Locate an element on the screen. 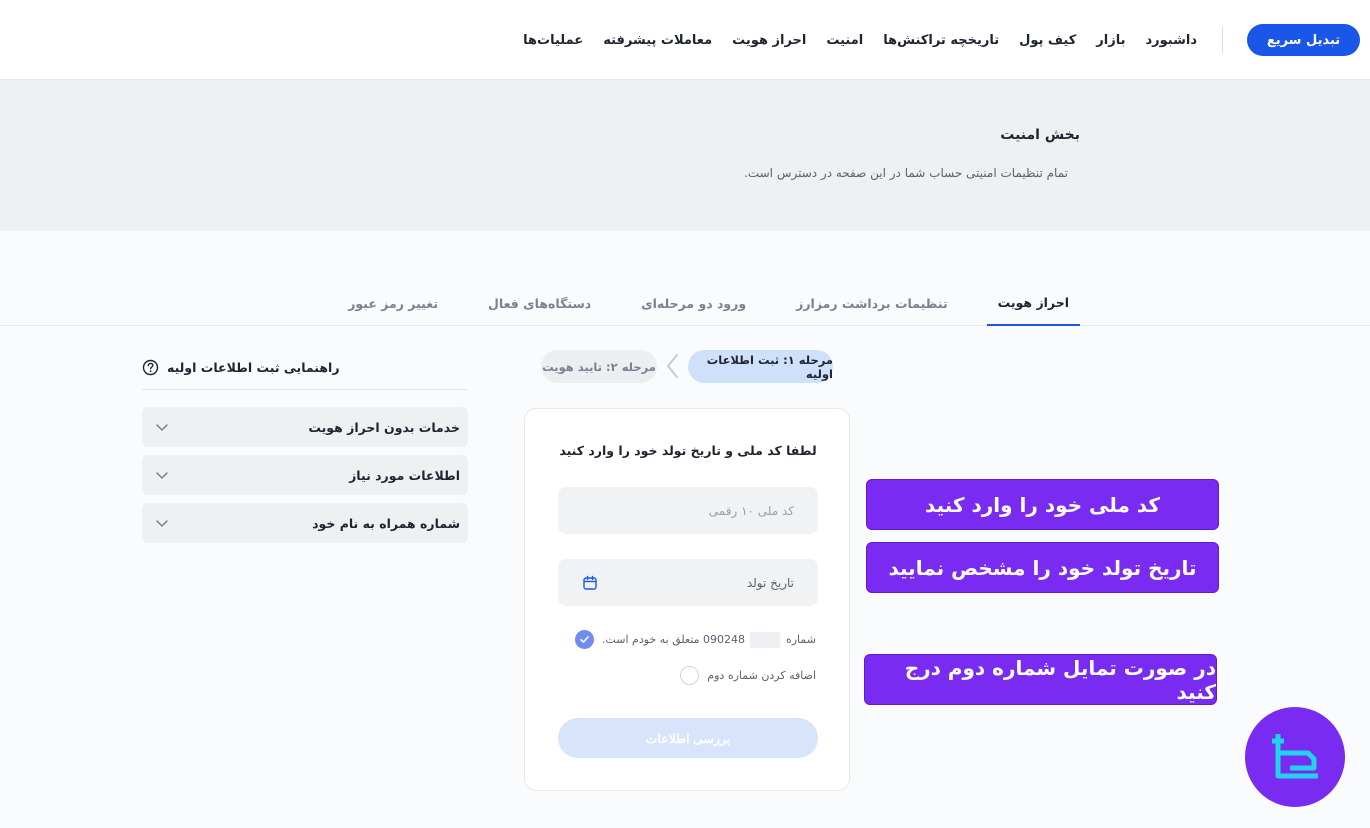  annotation-second-number: در صورت تمایل شماره دوم درج کنید is located at coordinates (1040, 679).